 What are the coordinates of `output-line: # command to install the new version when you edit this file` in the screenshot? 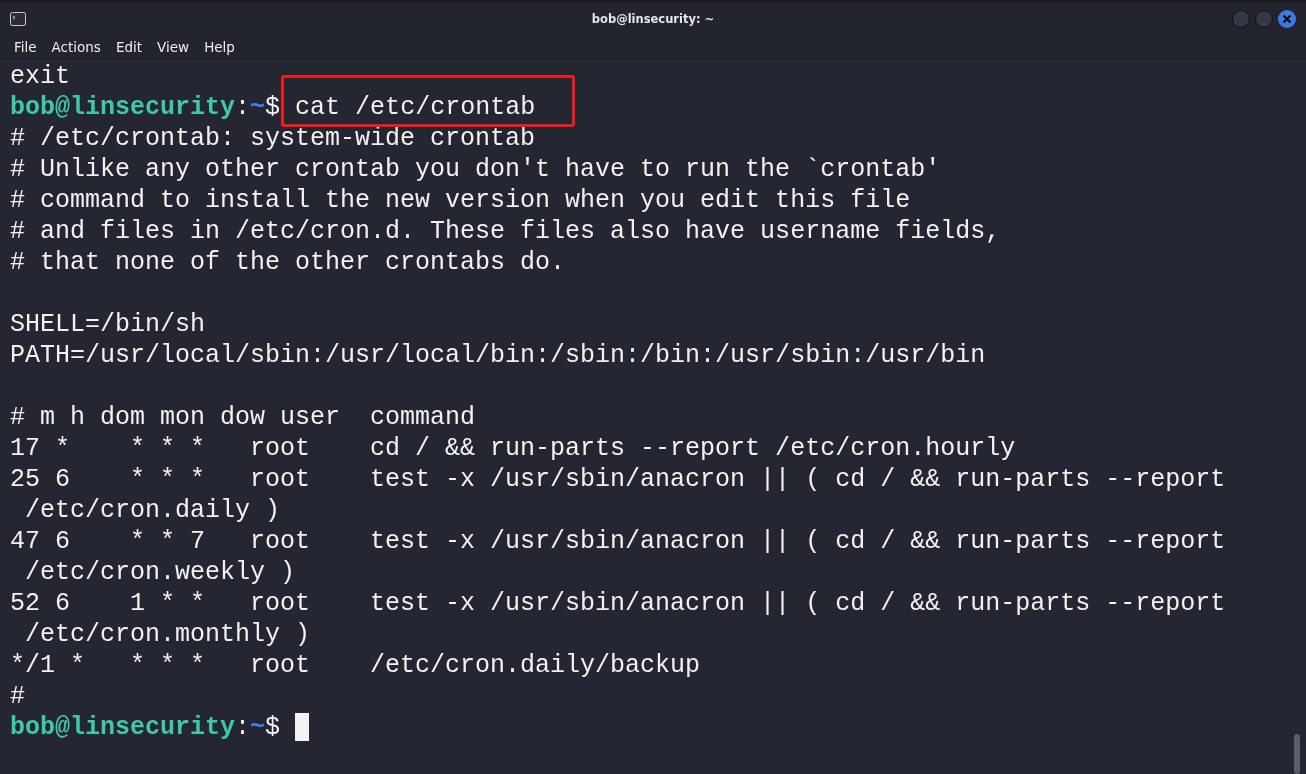 It's located at (461, 200).